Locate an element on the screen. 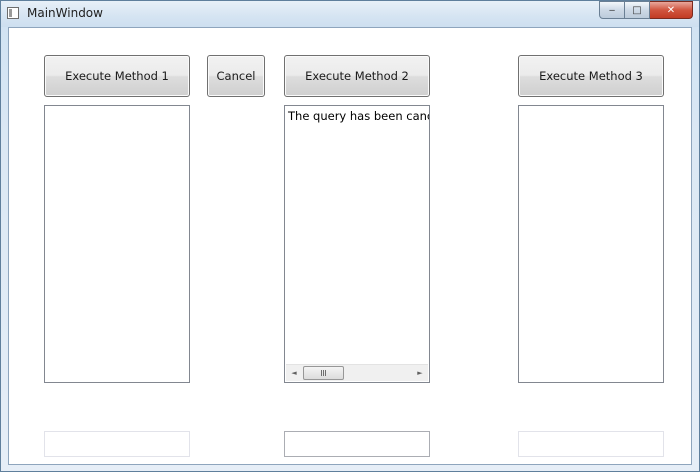 The image size is (700, 472). maximize-button: □ is located at coordinates (637, 10).